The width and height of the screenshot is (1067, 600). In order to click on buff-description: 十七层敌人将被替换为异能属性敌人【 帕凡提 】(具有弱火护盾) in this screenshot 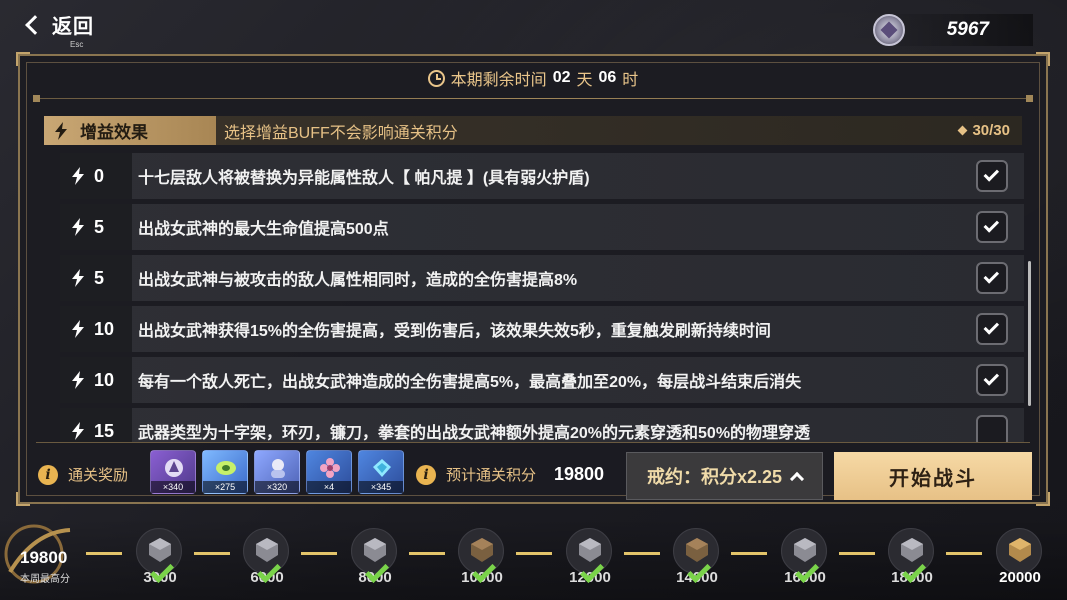, I will do `click(364, 178)`.